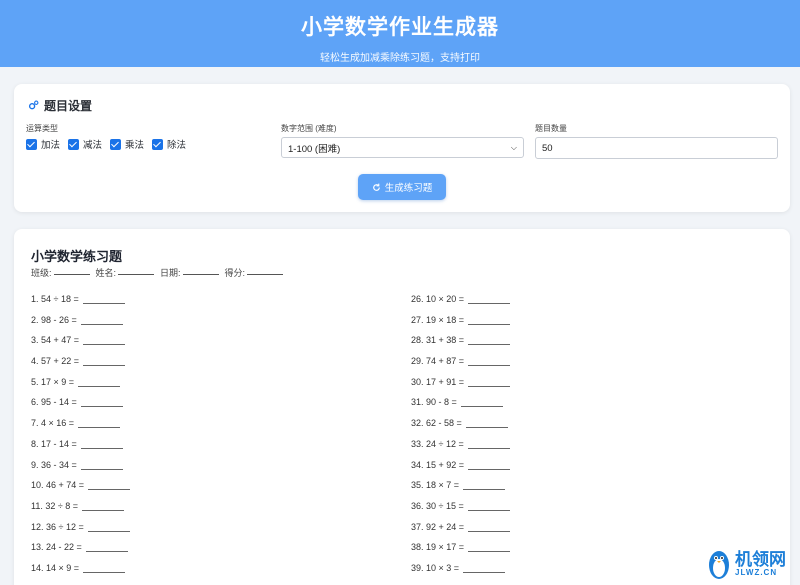 The width and height of the screenshot is (800, 585). Describe the element at coordinates (81, 490) in the screenshot. I see `problem-item: 10. 46 + 74 =` at that location.